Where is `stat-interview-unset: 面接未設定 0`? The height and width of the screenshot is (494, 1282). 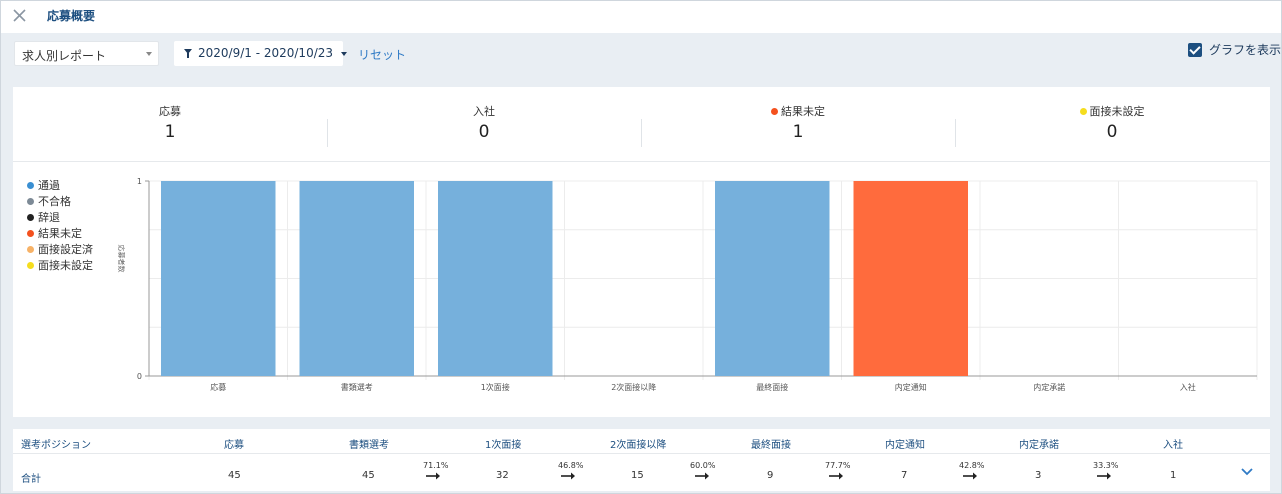
stat-interview-unset: 面接未設定 0 is located at coordinates (1112, 122).